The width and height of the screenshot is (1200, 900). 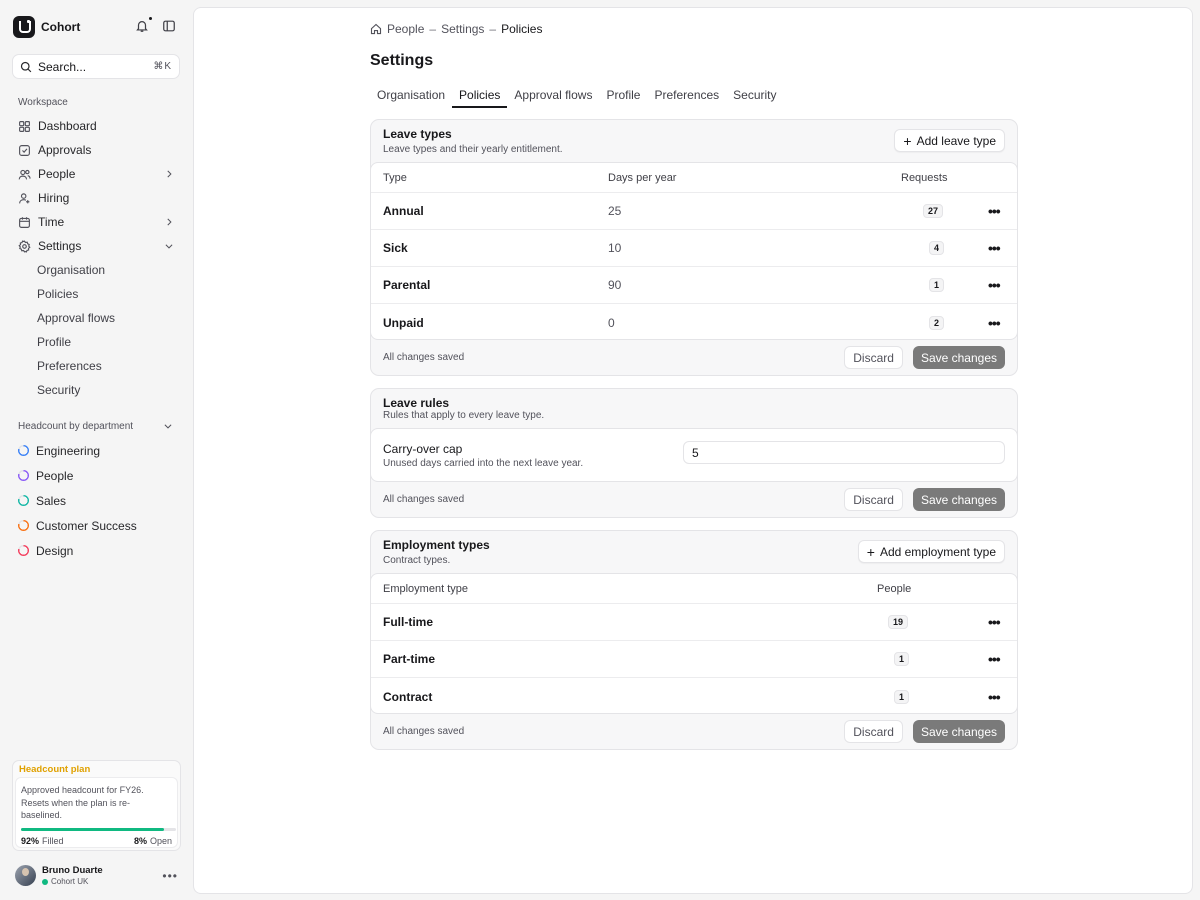 What do you see at coordinates (615, 285) in the screenshot?
I see `days-per-year: 90` at bounding box center [615, 285].